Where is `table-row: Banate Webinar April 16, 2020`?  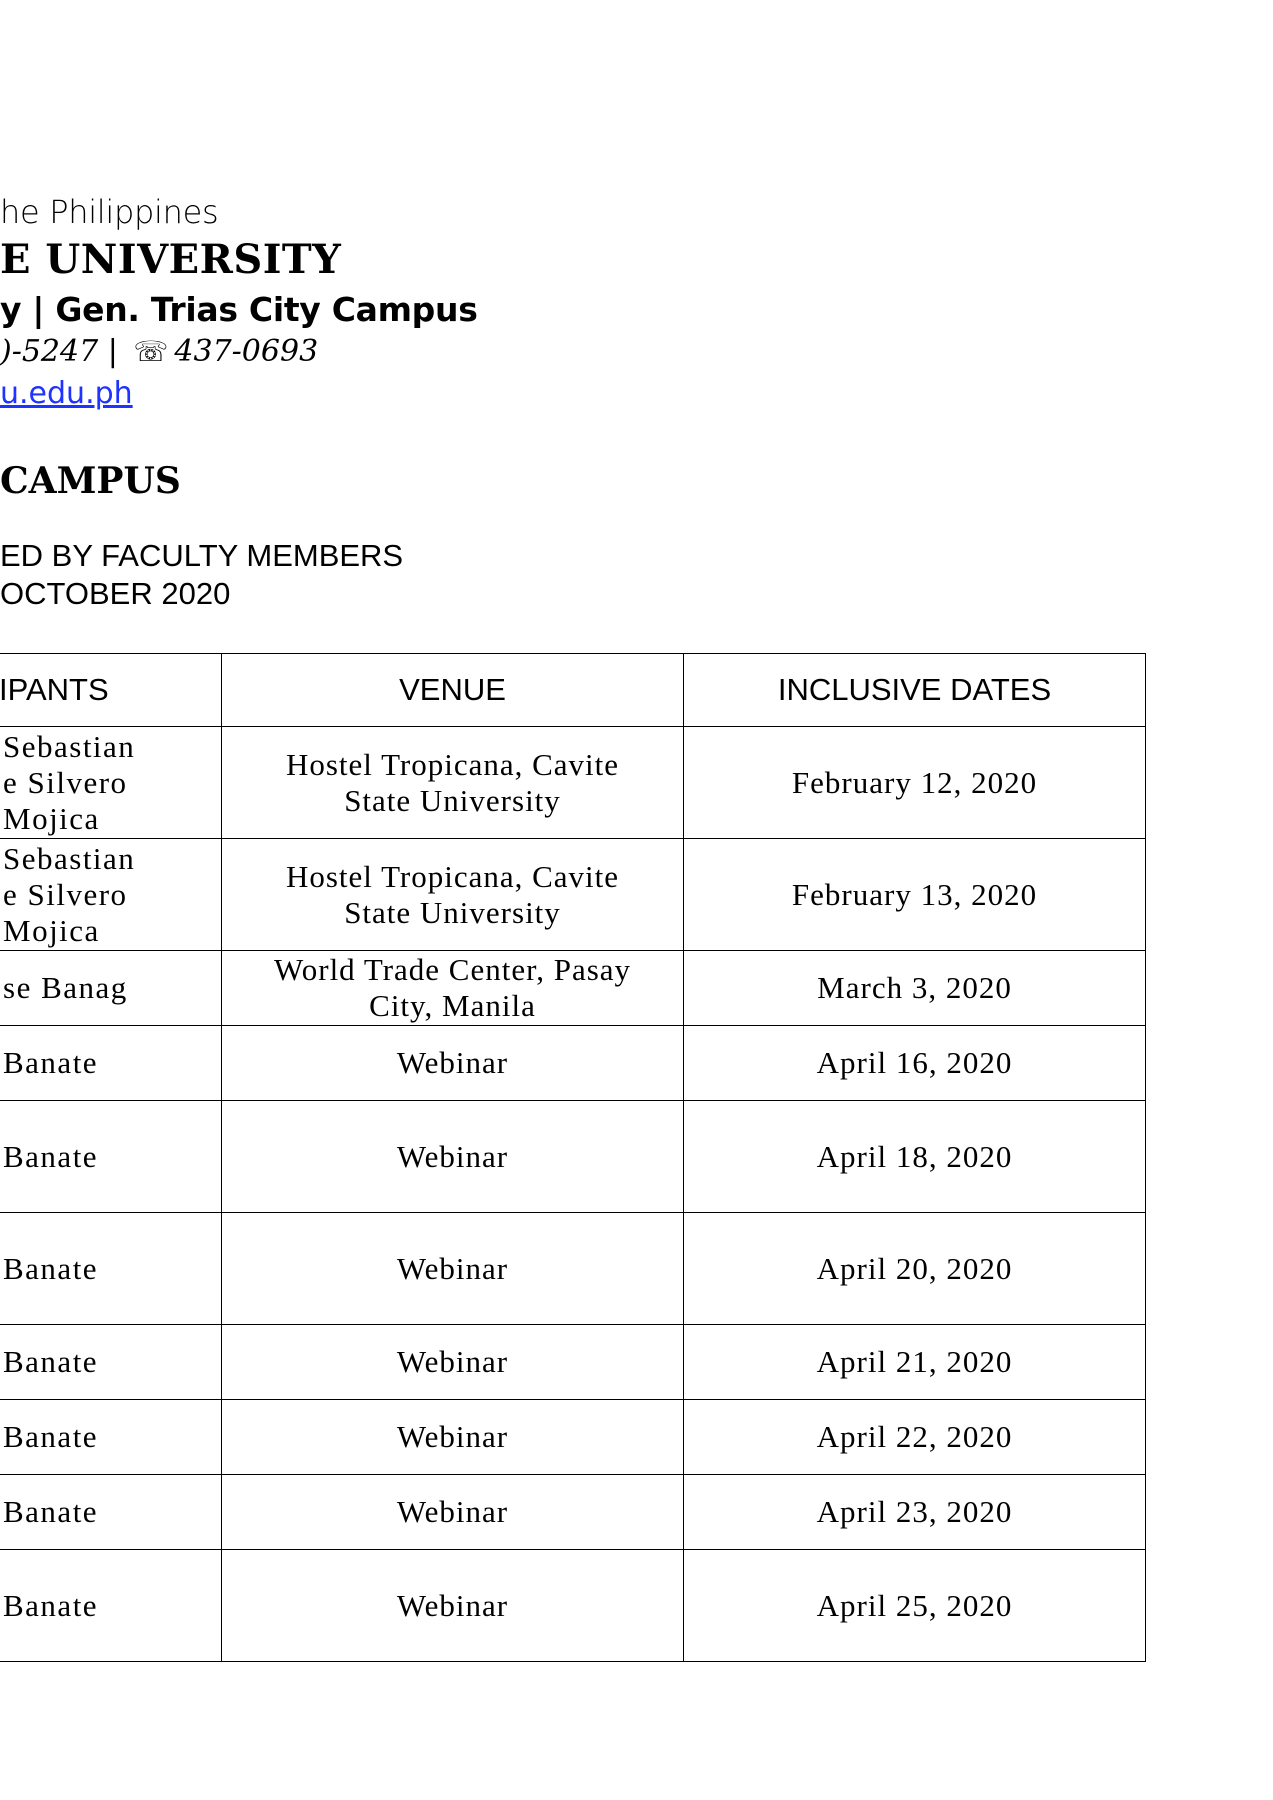
table-row: Banate Webinar April 16, 2020 is located at coordinates (573, 1063).